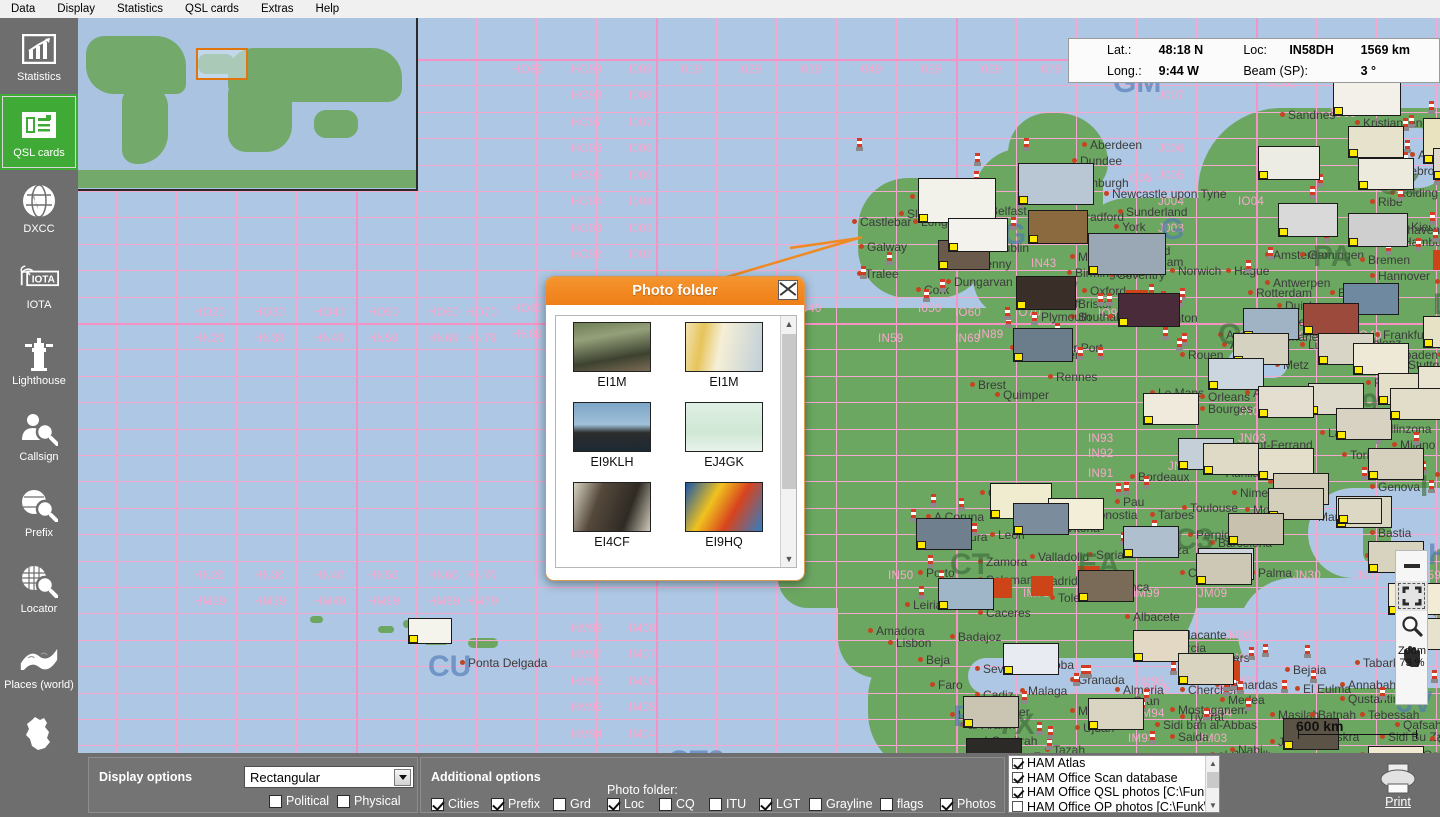 This screenshot has height=817, width=1440. What do you see at coordinates (946, 804) in the screenshot?
I see `checkbox-photos-box` at bounding box center [946, 804].